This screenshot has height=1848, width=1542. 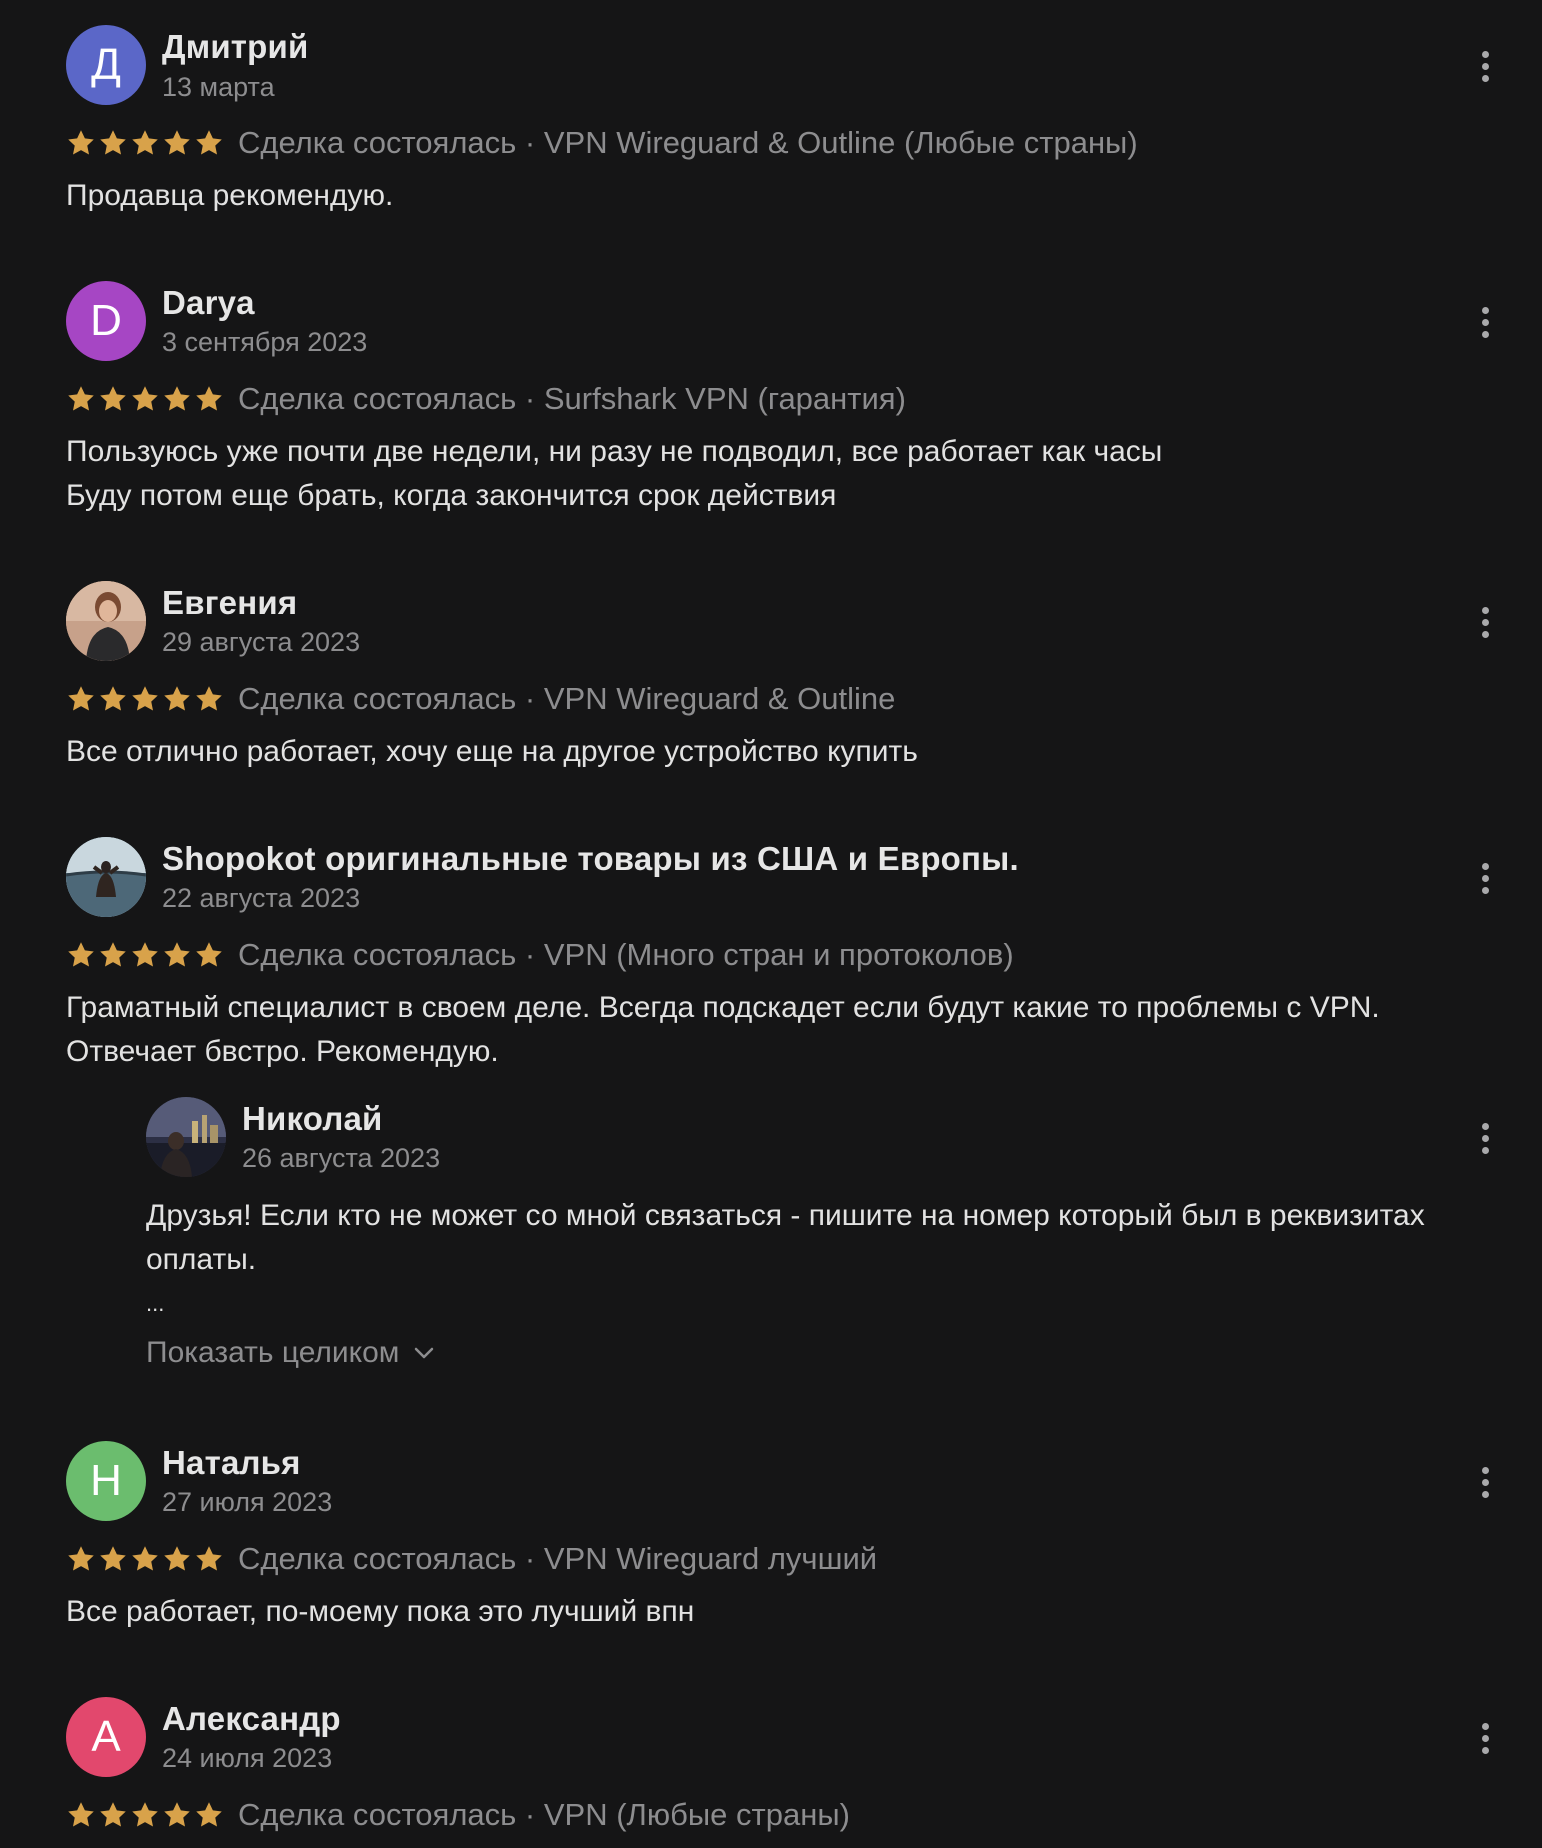 What do you see at coordinates (230, 195) in the screenshot?
I see `review-text-line: Продавца рекомендую.` at bounding box center [230, 195].